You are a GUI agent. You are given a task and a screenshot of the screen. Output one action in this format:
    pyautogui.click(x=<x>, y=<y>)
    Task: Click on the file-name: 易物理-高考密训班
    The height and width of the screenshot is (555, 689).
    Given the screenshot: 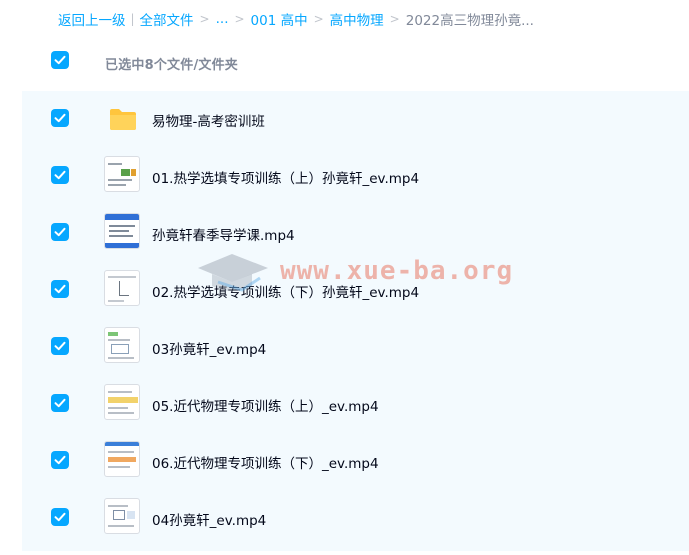 What is the action you would take?
    pyautogui.click(x=208, y=120)
    